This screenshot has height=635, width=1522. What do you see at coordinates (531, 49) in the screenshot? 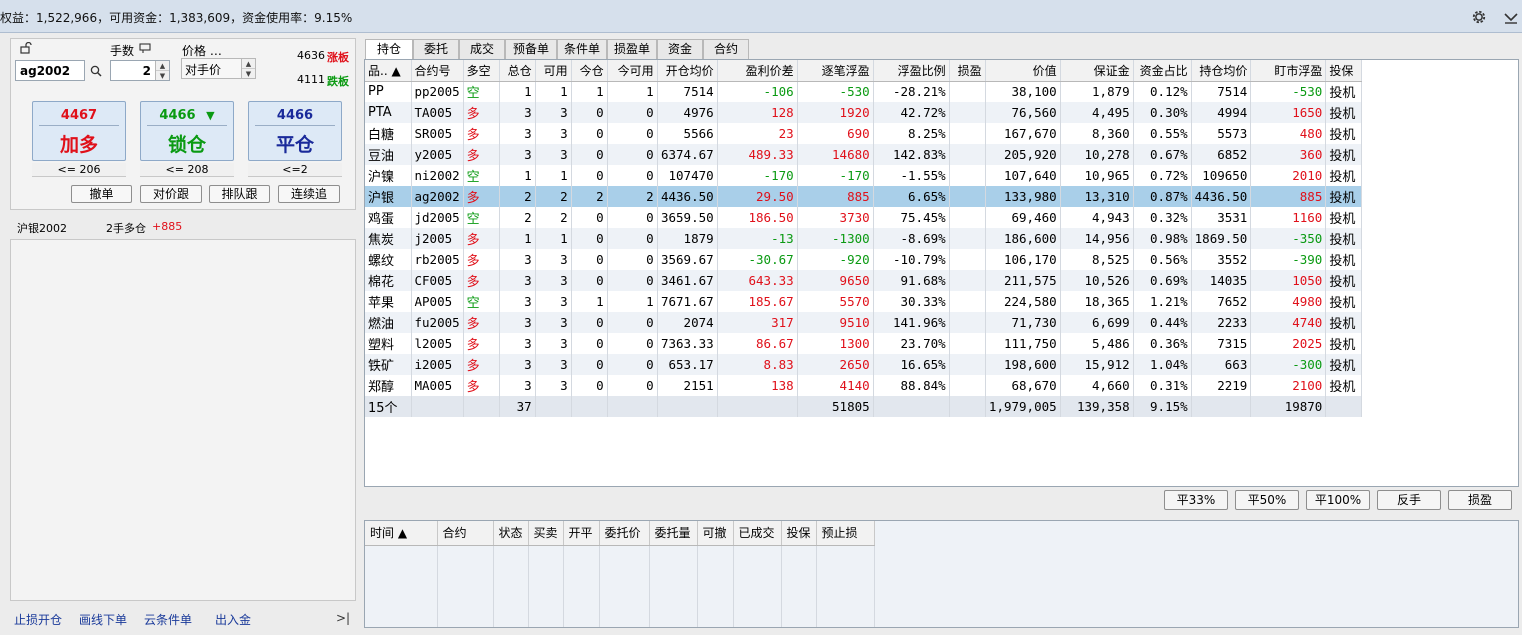
I see `tab-prepared-orders: 预备单` at bounding box center [531, 49].